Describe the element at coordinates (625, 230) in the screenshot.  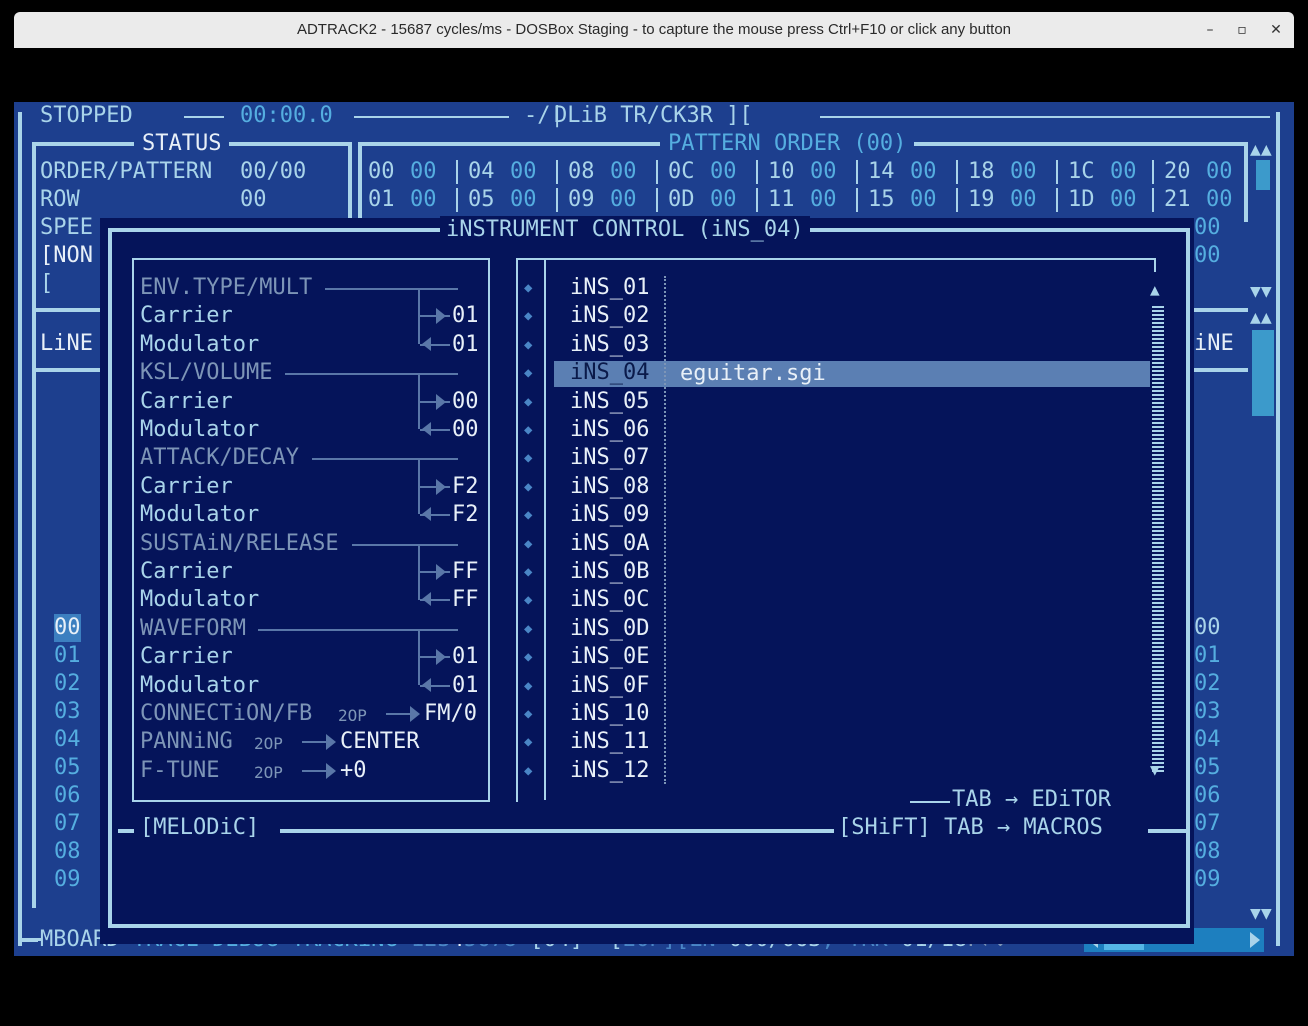
I see `dialog-title: iNSTRUMENT CONTROL (iNS_04)` at that location.